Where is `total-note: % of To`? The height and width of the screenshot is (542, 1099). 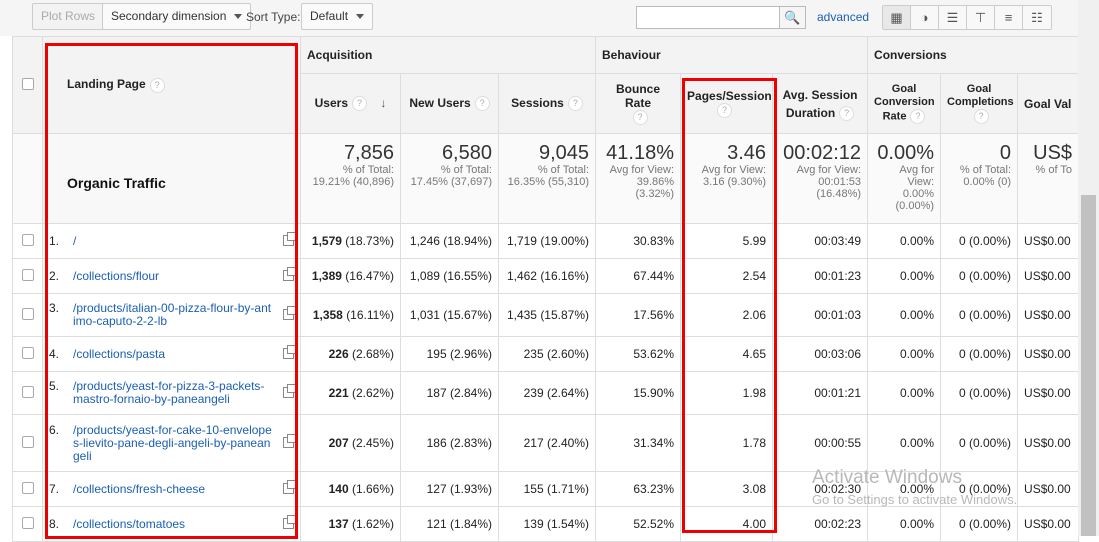
total-note: % of To is located at coordinates (1054, 170).